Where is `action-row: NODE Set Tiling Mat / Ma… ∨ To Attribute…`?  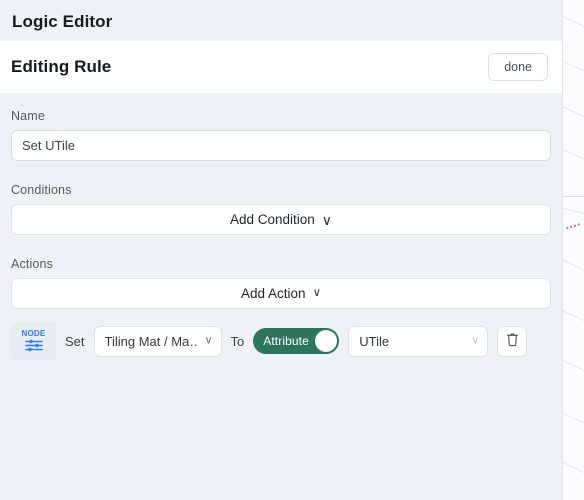
action-row: NODE Set Tiling Mat / Ma… ∨ To Attribute… is located at coordinates (281, 341).